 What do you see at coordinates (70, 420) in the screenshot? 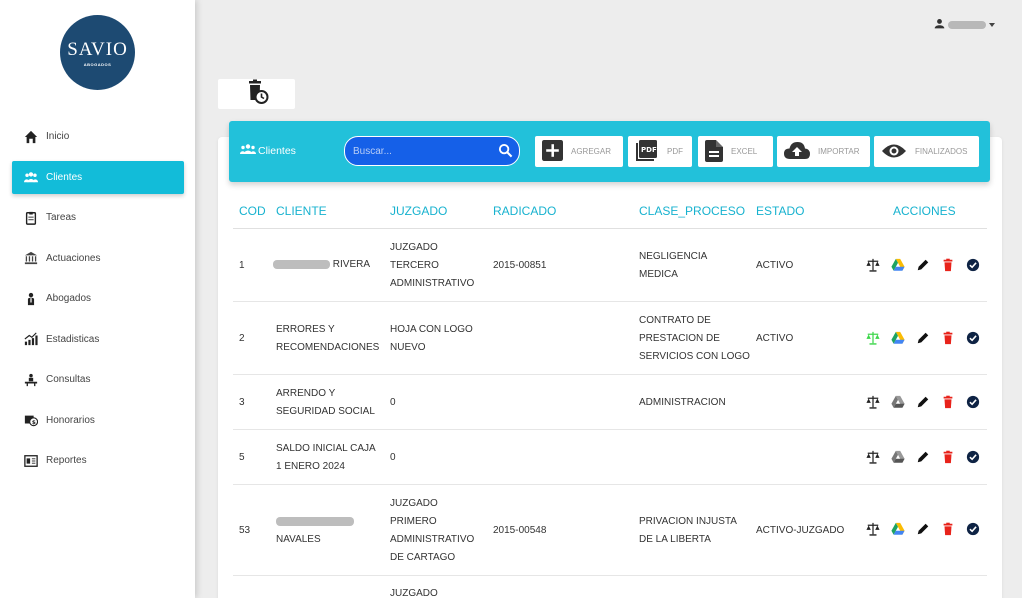
I see `sidebar-item-label: Honorarios` at bounding box center [70, 420].